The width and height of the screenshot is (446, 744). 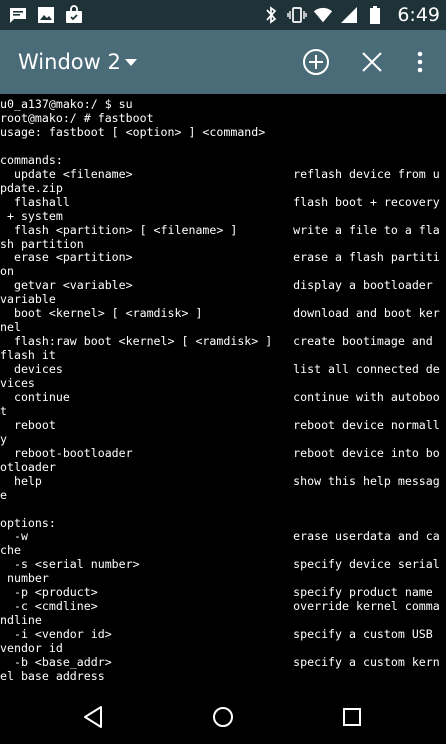 What do you see at coordinates (3, 410) in the screenshot?
I see `terminal-line: t` at bounding box center [3, 410].